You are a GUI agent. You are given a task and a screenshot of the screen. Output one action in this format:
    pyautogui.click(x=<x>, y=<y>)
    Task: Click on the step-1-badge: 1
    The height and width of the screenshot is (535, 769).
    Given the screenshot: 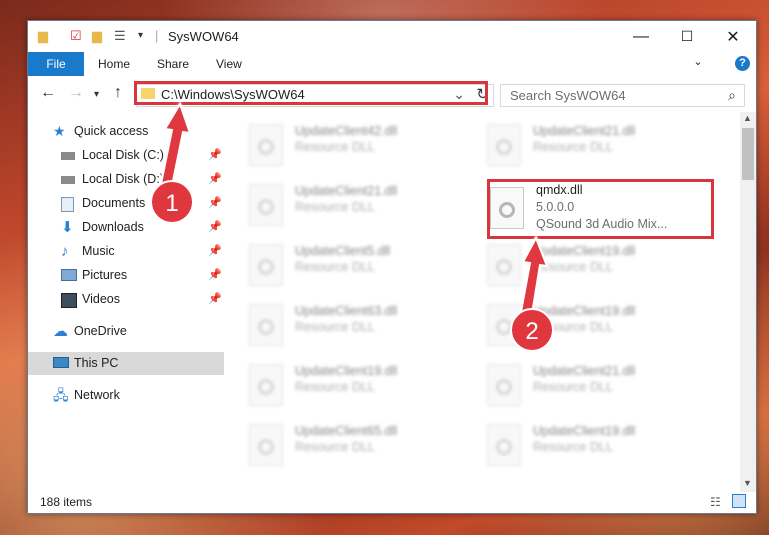 What is the action you would take?
    pyautogui.click(x=172, y=202)
    